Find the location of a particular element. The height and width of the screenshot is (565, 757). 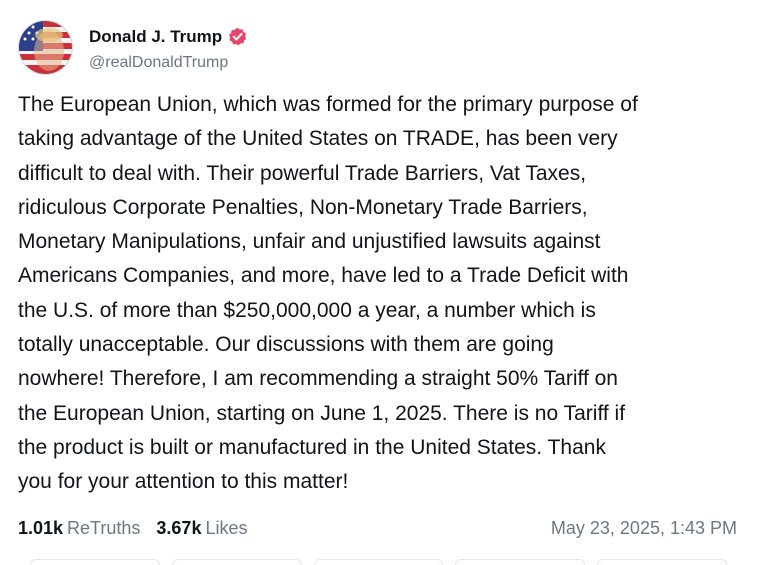

retruths-count: 1.01k is located at coordinates (41, 528).